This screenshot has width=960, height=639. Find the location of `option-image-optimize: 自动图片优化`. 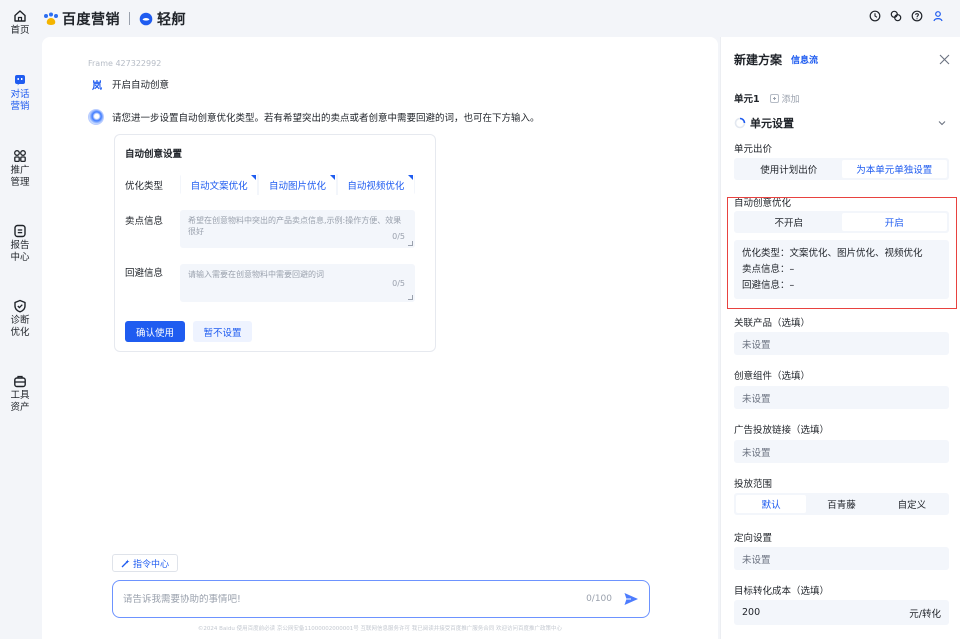

option-image-optimize: 自动图片优化 is located at coordinates (297, 184).